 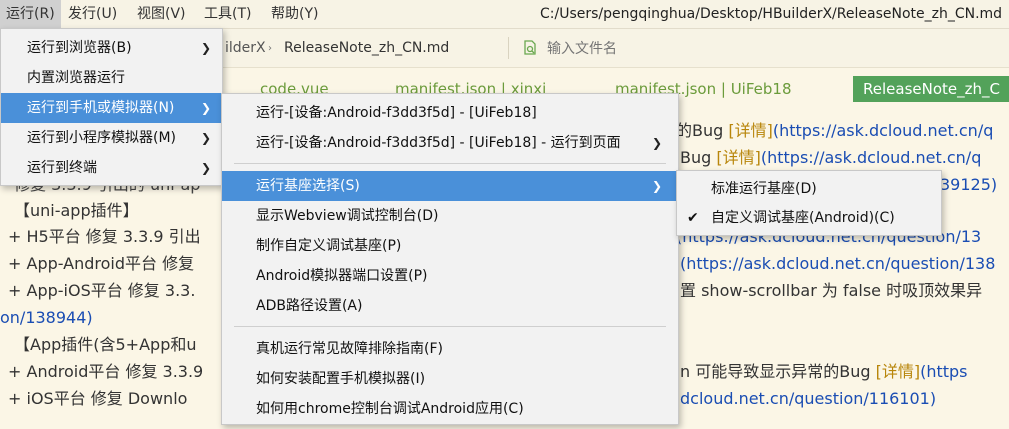 What do you see at coordinates (161, 14) in the screenshot?
I see `menu-view: 视图(V)` at bounding box center [161, 14].